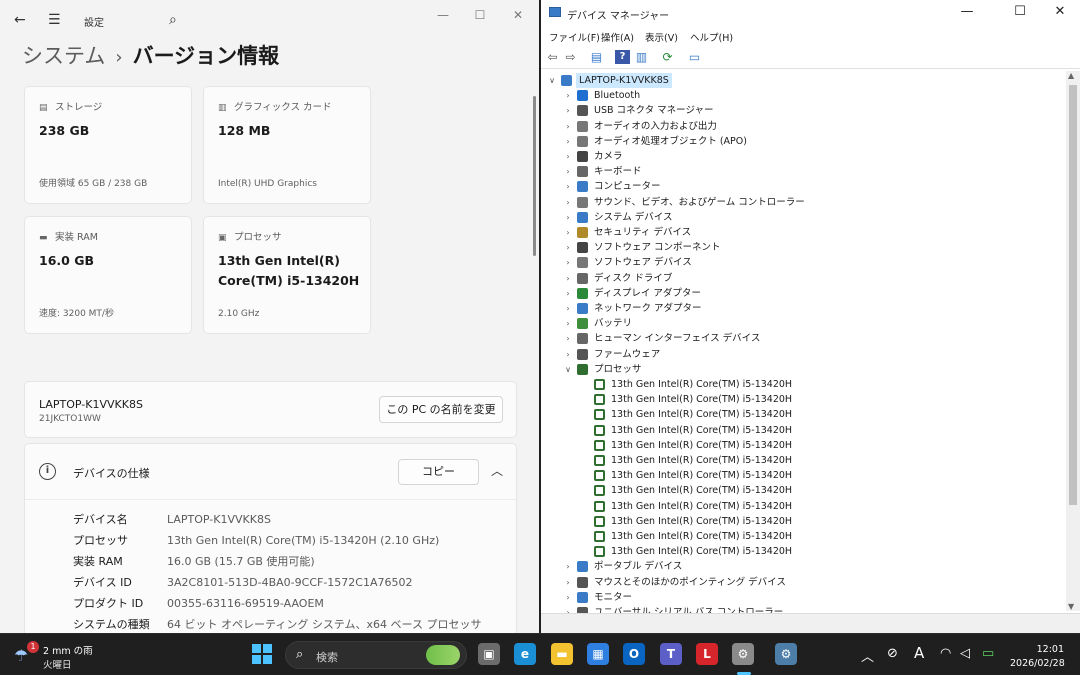 This screenshot has height=675, width=1080. I want to click on file-explorer-icon: ▬, so click(562, 654).